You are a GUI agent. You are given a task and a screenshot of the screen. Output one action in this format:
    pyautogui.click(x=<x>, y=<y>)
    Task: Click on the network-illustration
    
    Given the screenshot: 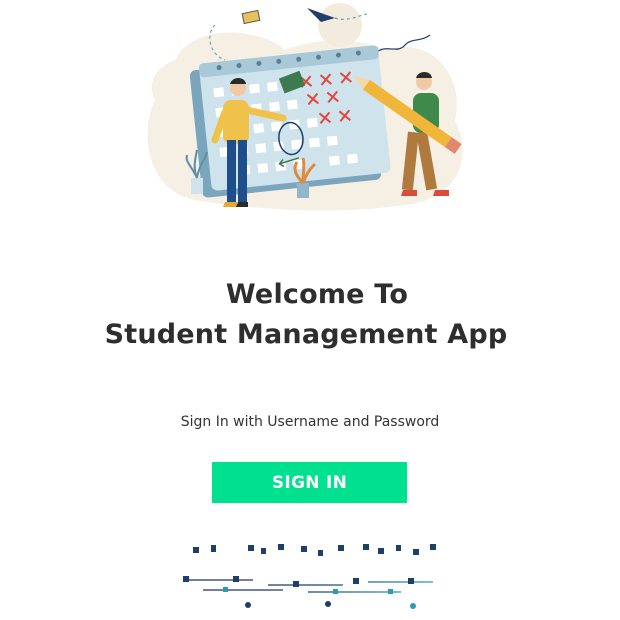 What is the action you would take?
    pyautogui.click(x=308, y=581)
    